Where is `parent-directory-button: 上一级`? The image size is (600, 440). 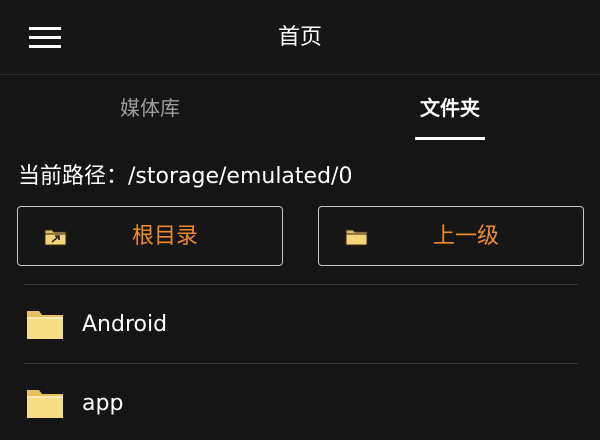
parent-directory-button: 上一级 is located at coordinates (451, 236).